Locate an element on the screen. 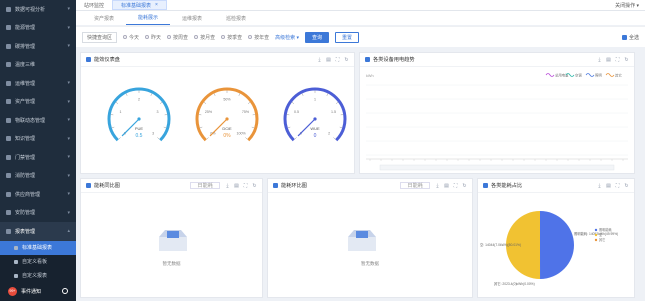 This screenshot has height=301, width=645. trend-chart: kWh 总用电量 空调 照明 其它 is located at coordinates (497, 122).